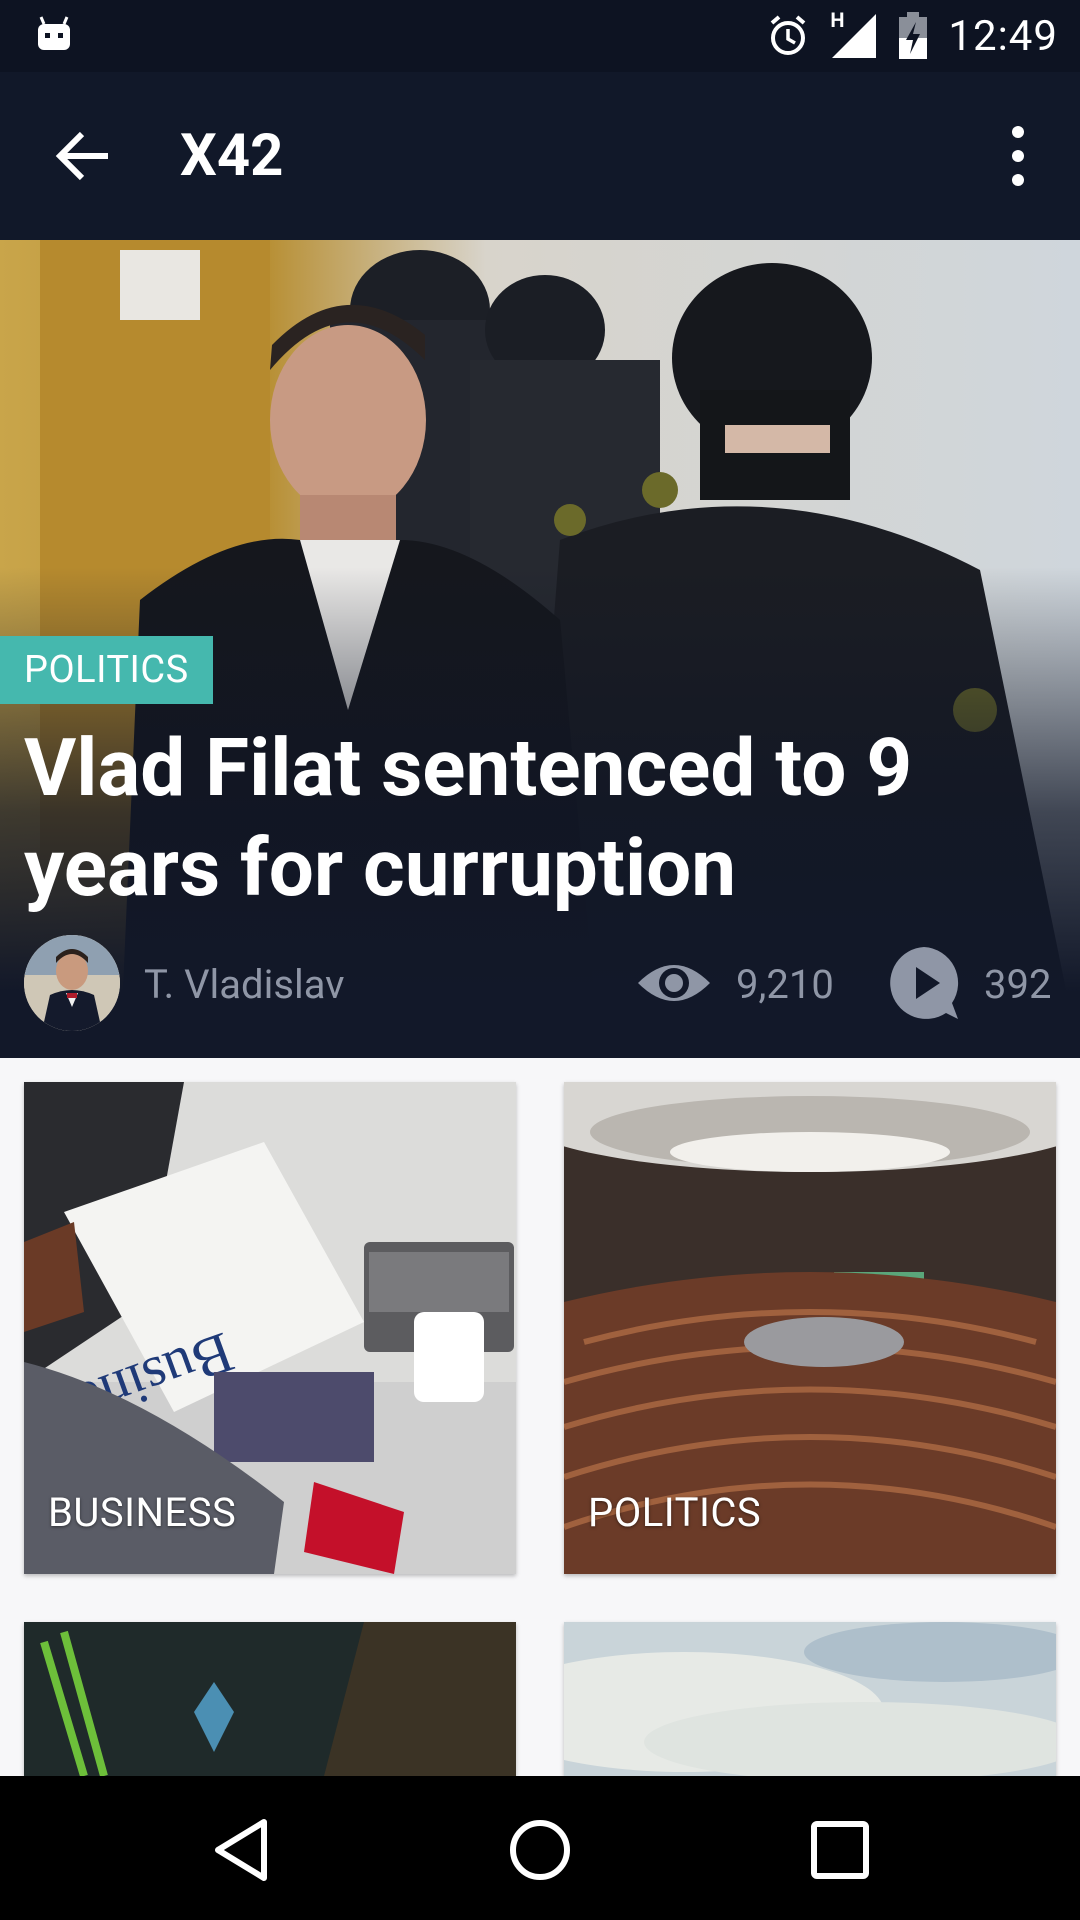 This screenshot has height=1920, width=1080. Describe the element at coordinates (1018, 984) in the screenshot. I see `comments-count: 392` at that location.